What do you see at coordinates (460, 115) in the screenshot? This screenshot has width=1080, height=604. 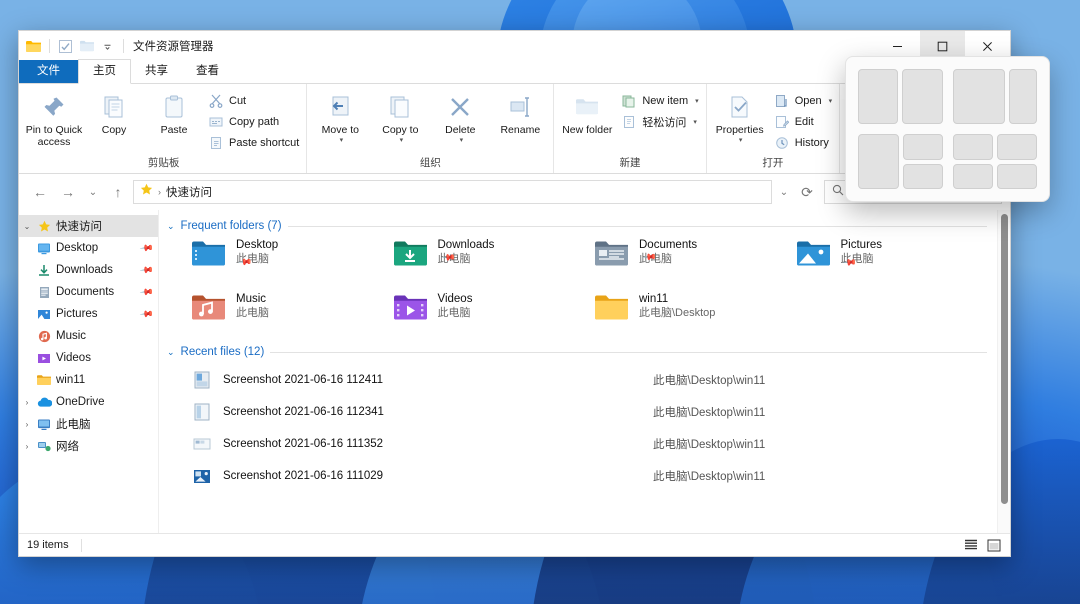 I see `delete-button: Delete ▾` at bounding box center [460, 115].